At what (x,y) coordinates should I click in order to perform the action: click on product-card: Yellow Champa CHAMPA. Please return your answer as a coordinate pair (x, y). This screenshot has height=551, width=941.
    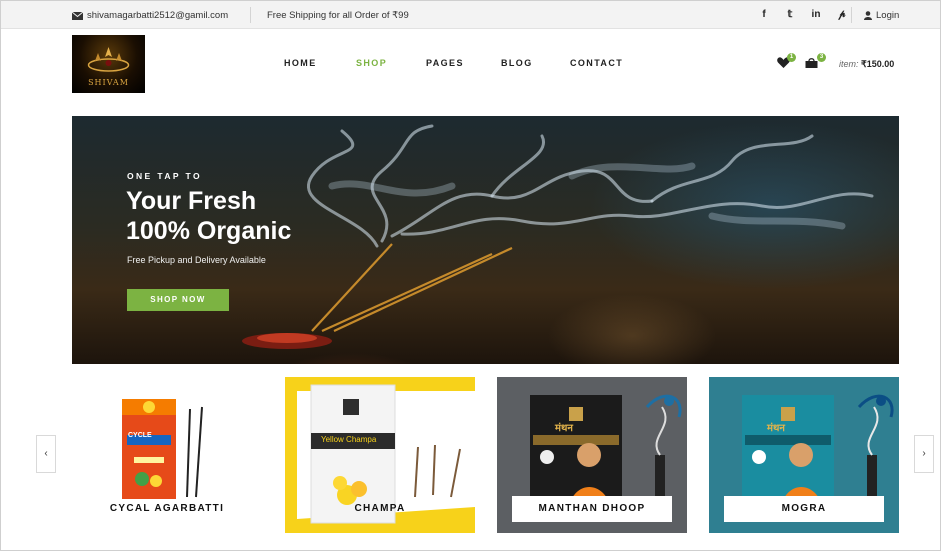
    Looking at the image, I should click on (380, 455).